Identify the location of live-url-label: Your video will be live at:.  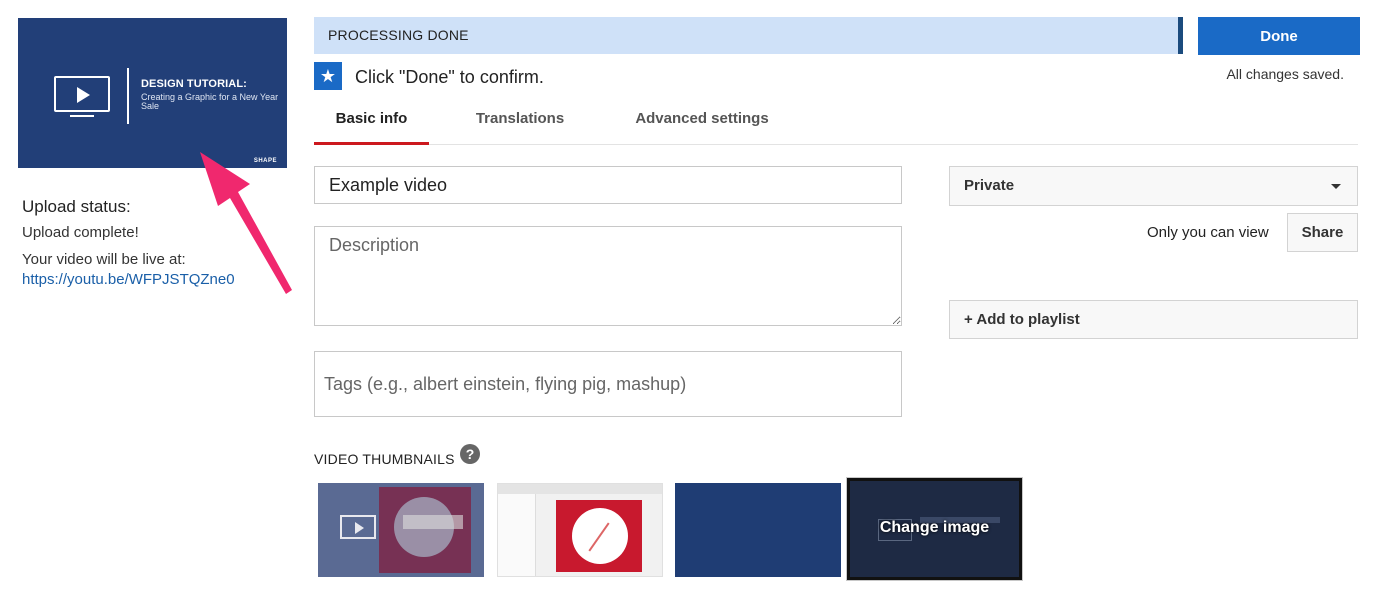
(104, 259).